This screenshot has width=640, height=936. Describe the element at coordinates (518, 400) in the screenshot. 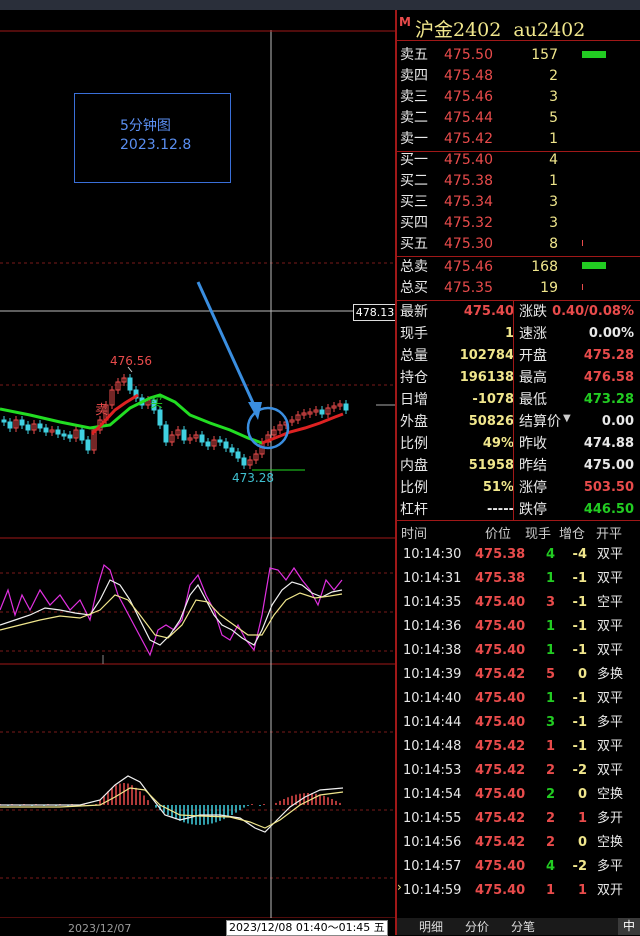

I see `stat-row: 日增 -1078 最低 473.28` at that location.